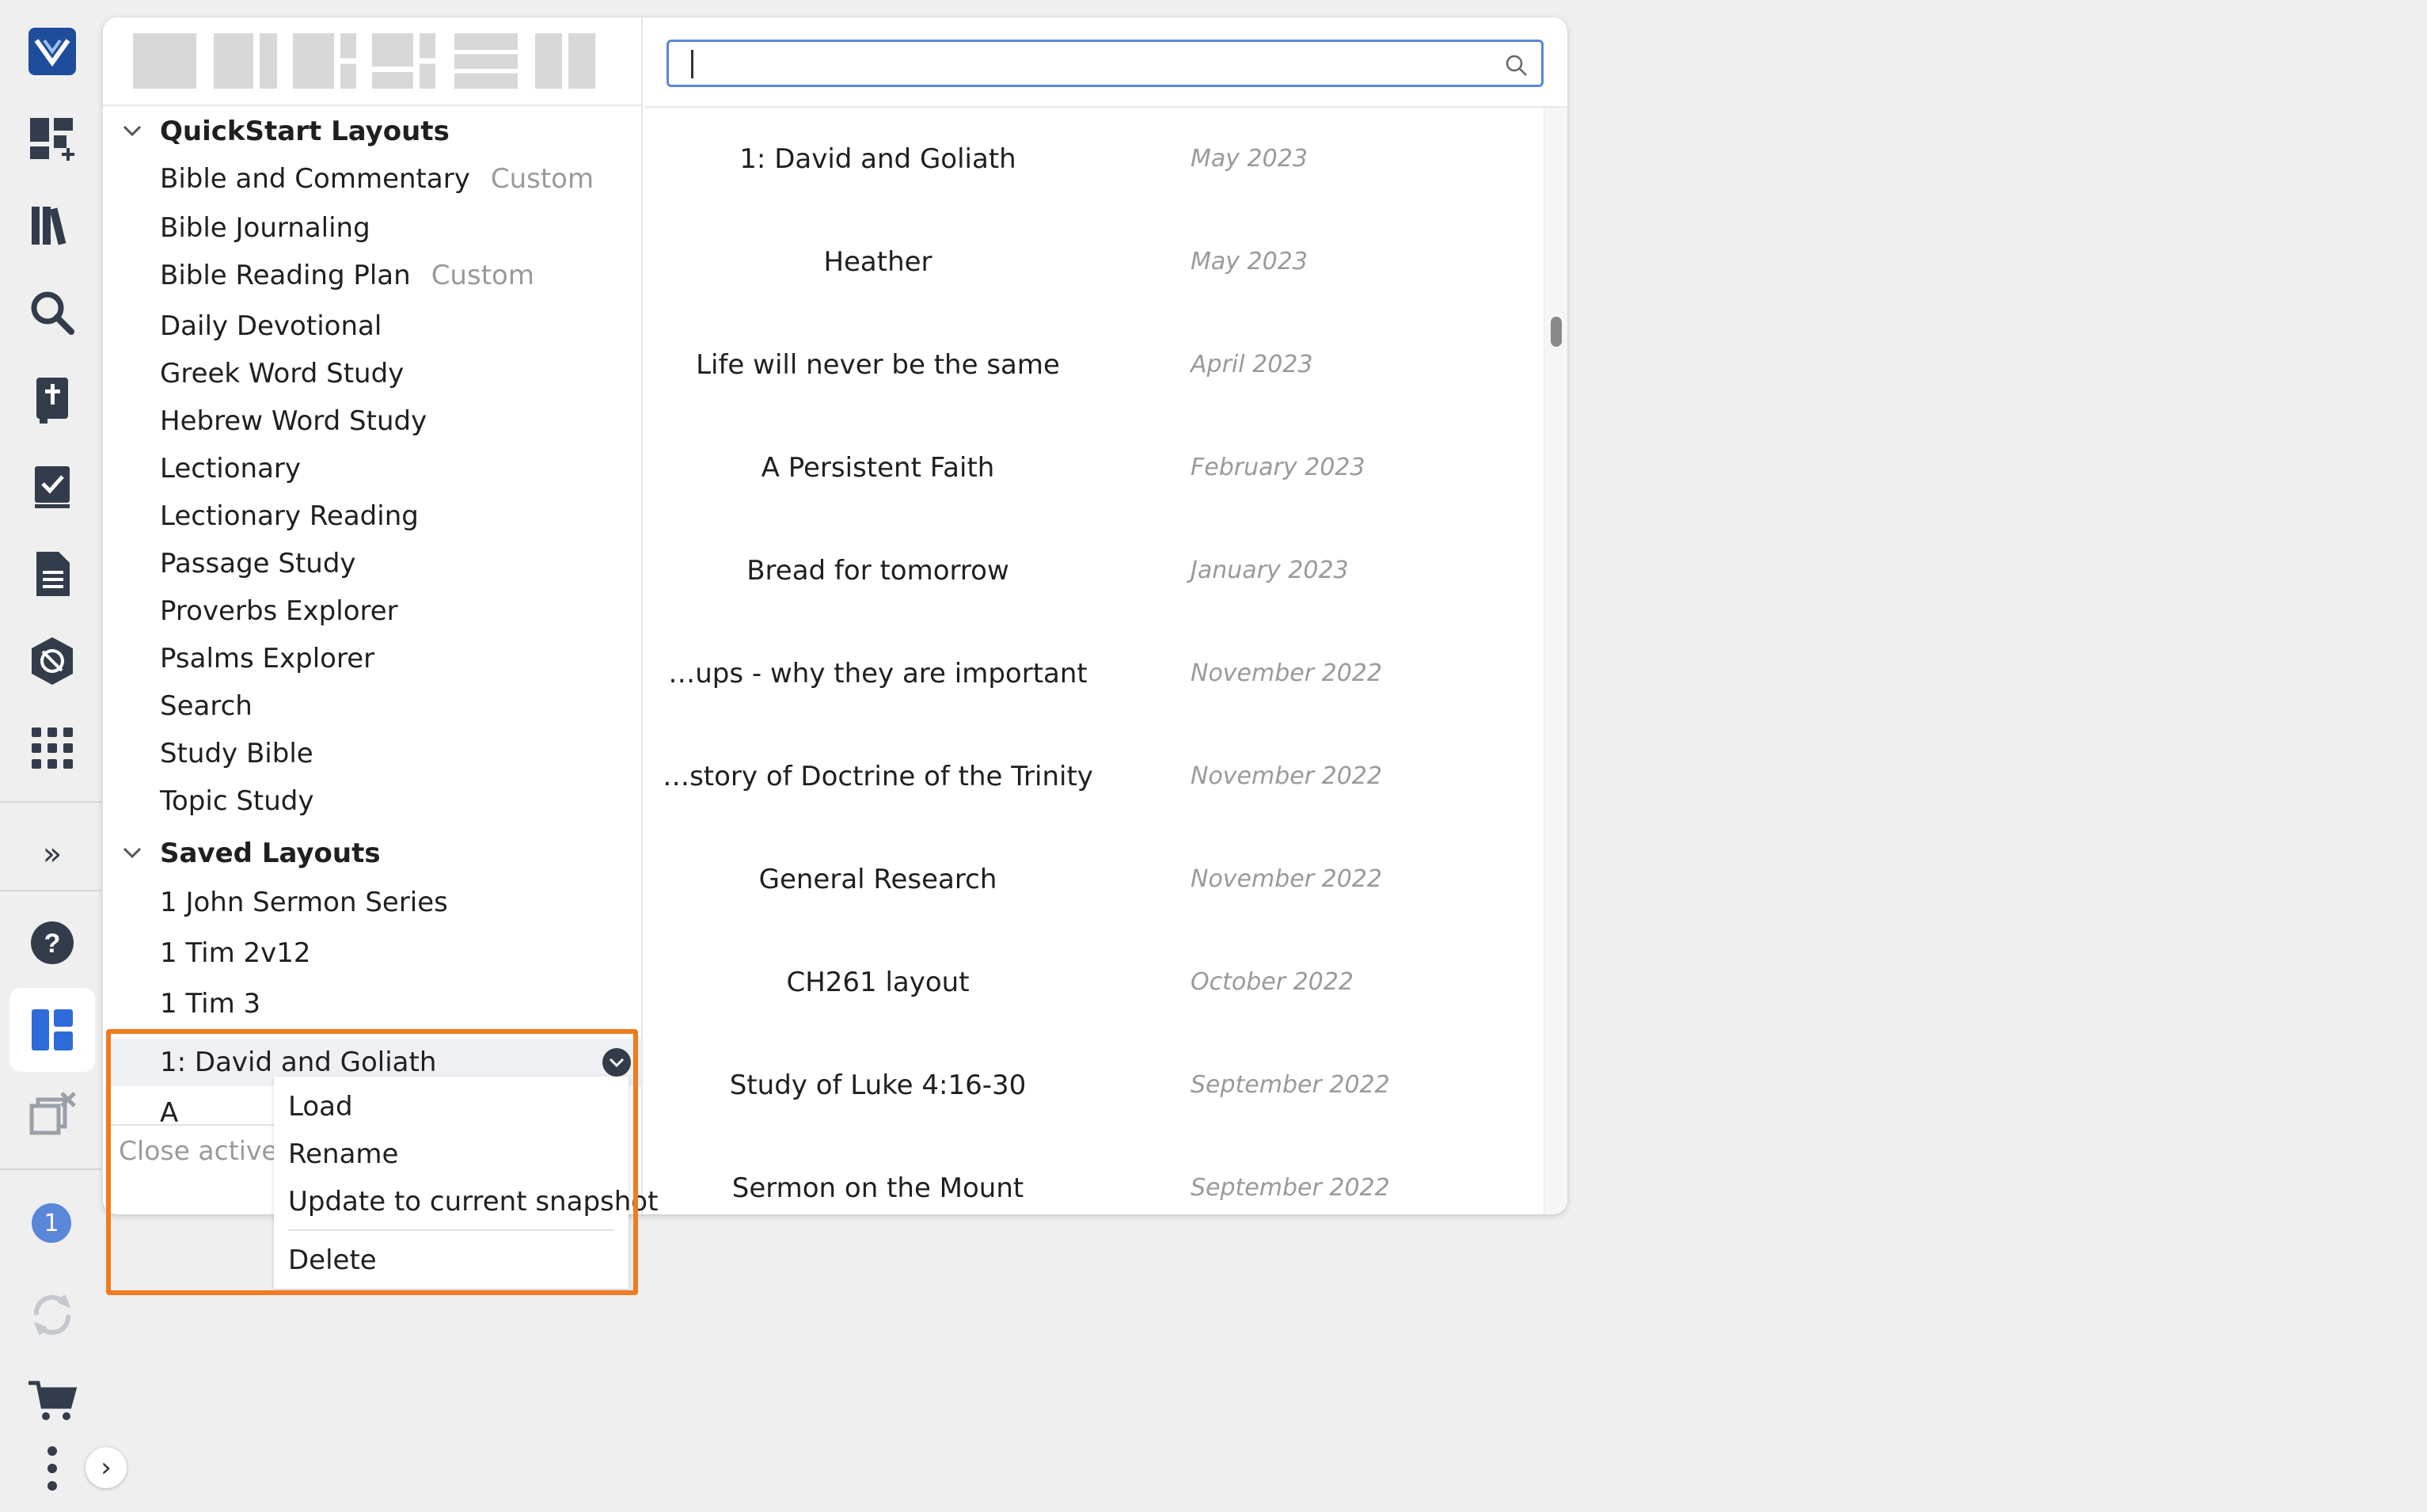 Image resolution: width=2427 pixels, height=1512 pixels. Describe the element at coordinates (372, 1162) in the screenshot. I see `annotation-highlight-box` at that location.